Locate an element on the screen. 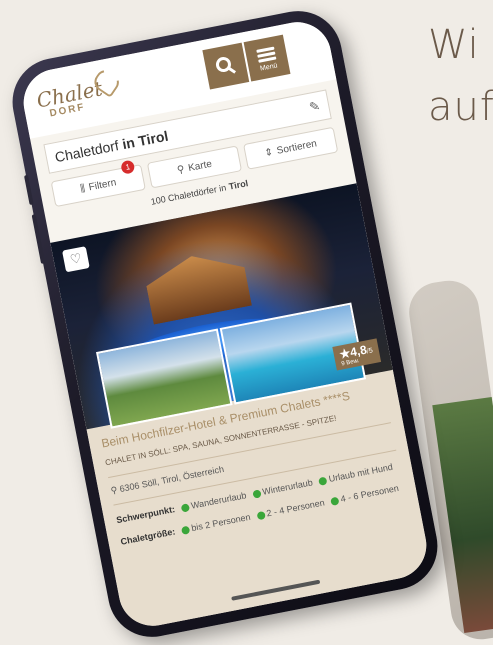 Image resolution: width=493 pixels, height=645 pixels. focus-item: Wanderurlaub is located at coordinates (219, 500).